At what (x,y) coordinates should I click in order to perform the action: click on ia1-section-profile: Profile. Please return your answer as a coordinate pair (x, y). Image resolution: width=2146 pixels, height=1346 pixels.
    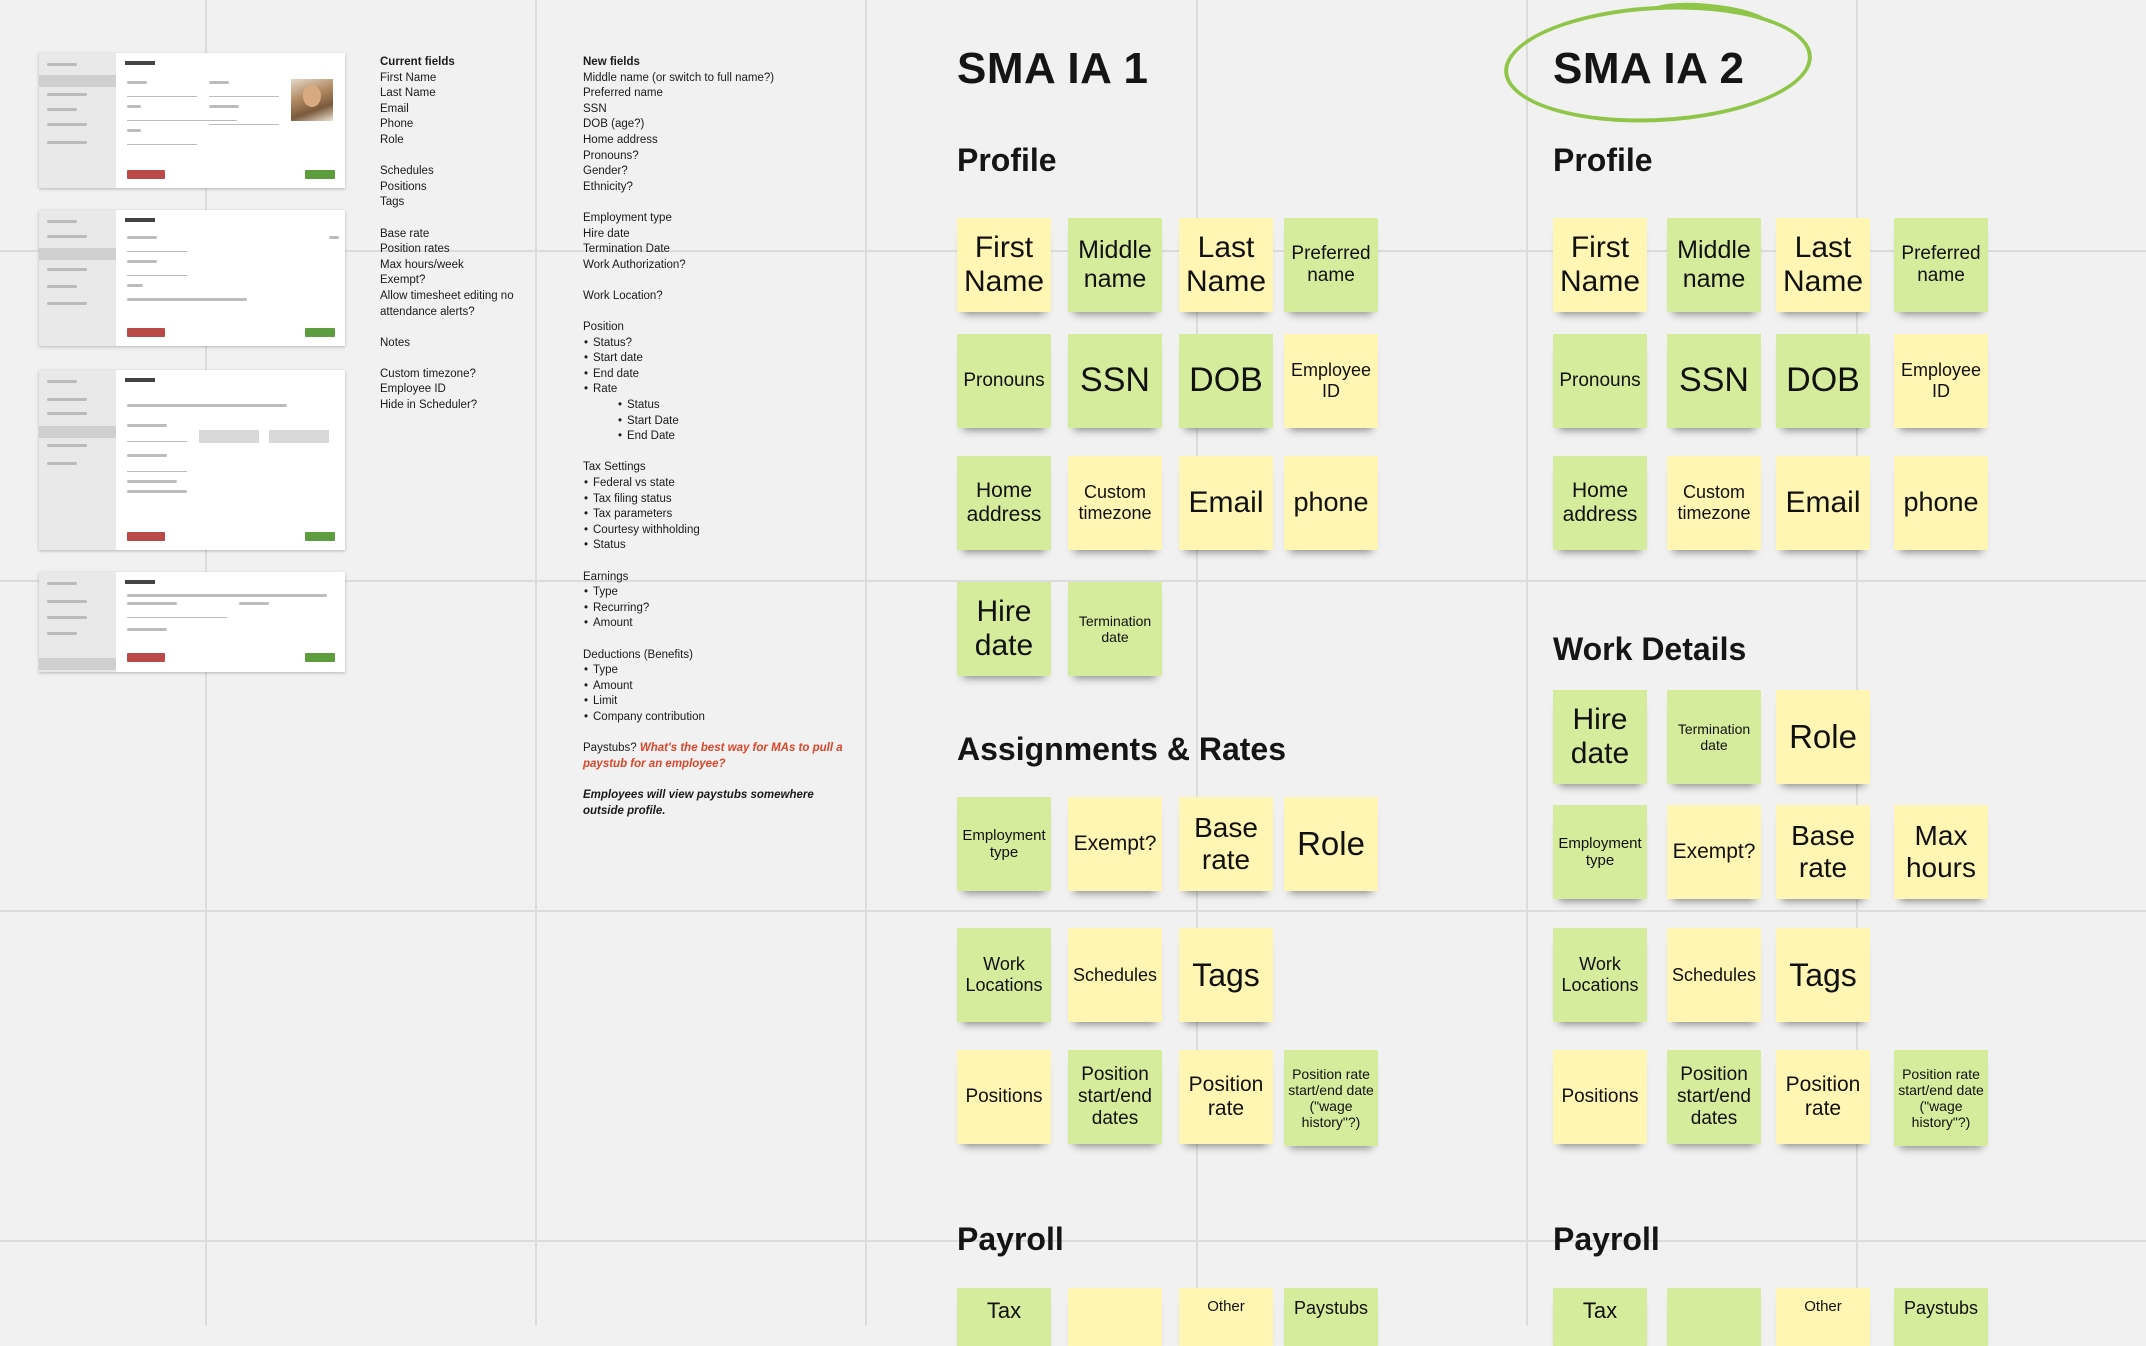
    Looking at the image, I should click on (1007, 160).